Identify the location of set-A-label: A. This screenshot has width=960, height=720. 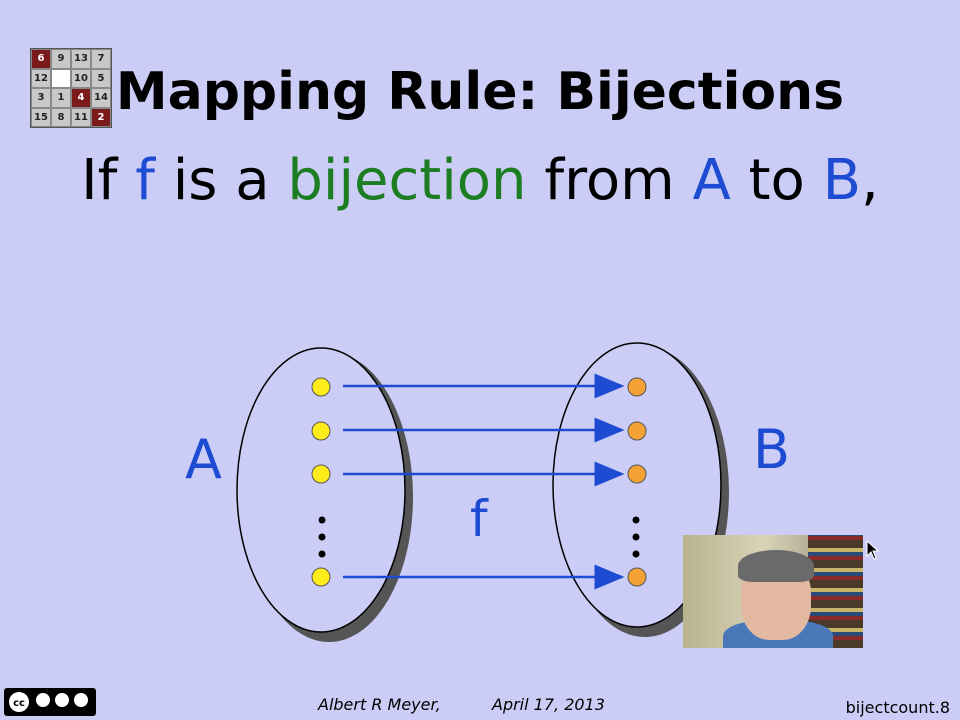
(203, 459).